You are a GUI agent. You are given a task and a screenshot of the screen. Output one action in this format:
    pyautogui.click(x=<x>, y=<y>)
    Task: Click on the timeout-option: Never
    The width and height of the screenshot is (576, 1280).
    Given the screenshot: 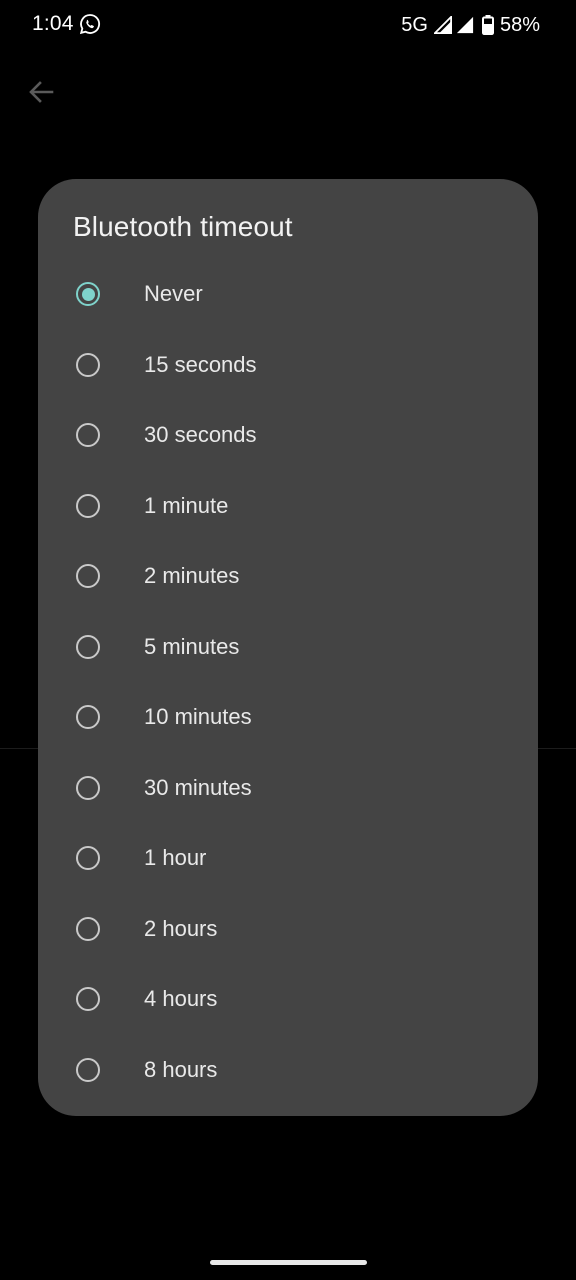 What is the action you would take?
    pyautogui.click(x=288, y=294)
    